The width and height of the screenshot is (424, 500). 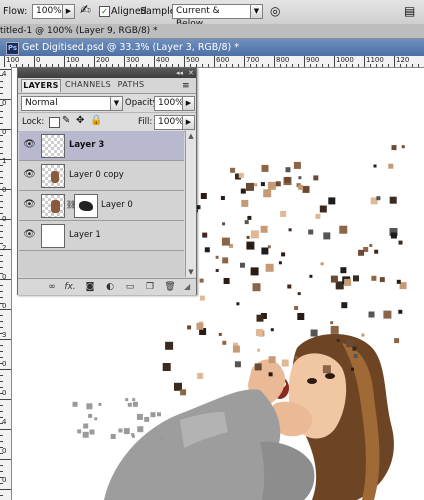 What do you see at coordinates (188, 103) in the screenshot?
I see `opacity-arrow-button: ▶` at bounding box center [188, 103].